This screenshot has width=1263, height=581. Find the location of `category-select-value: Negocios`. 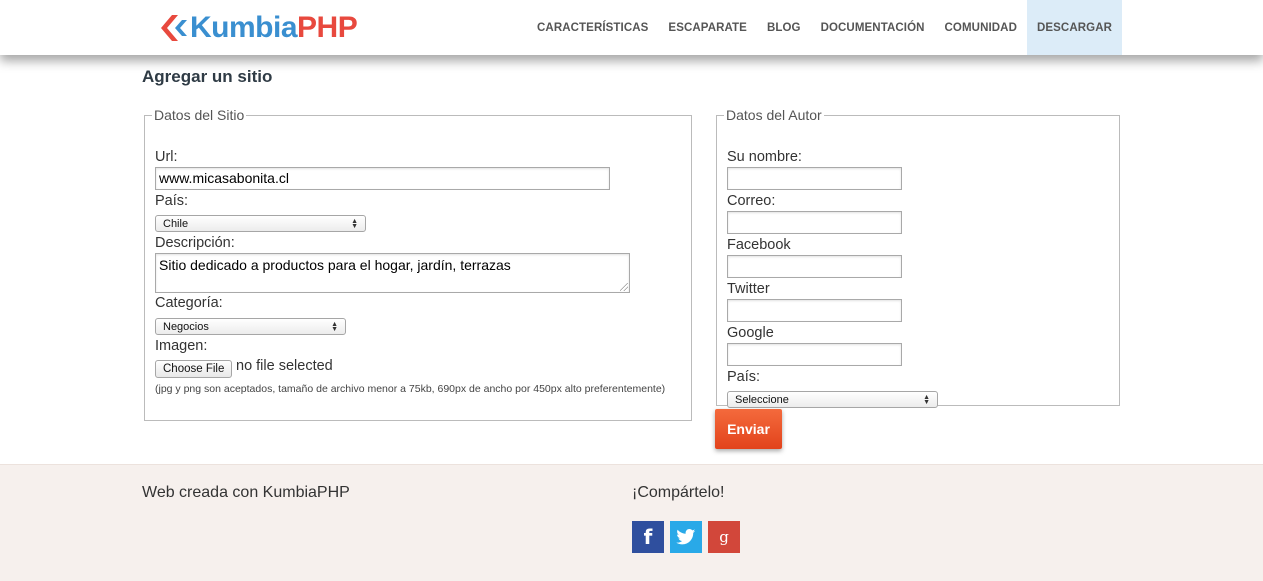

category-select-value: Negocios is located at coordinates (186, 326).